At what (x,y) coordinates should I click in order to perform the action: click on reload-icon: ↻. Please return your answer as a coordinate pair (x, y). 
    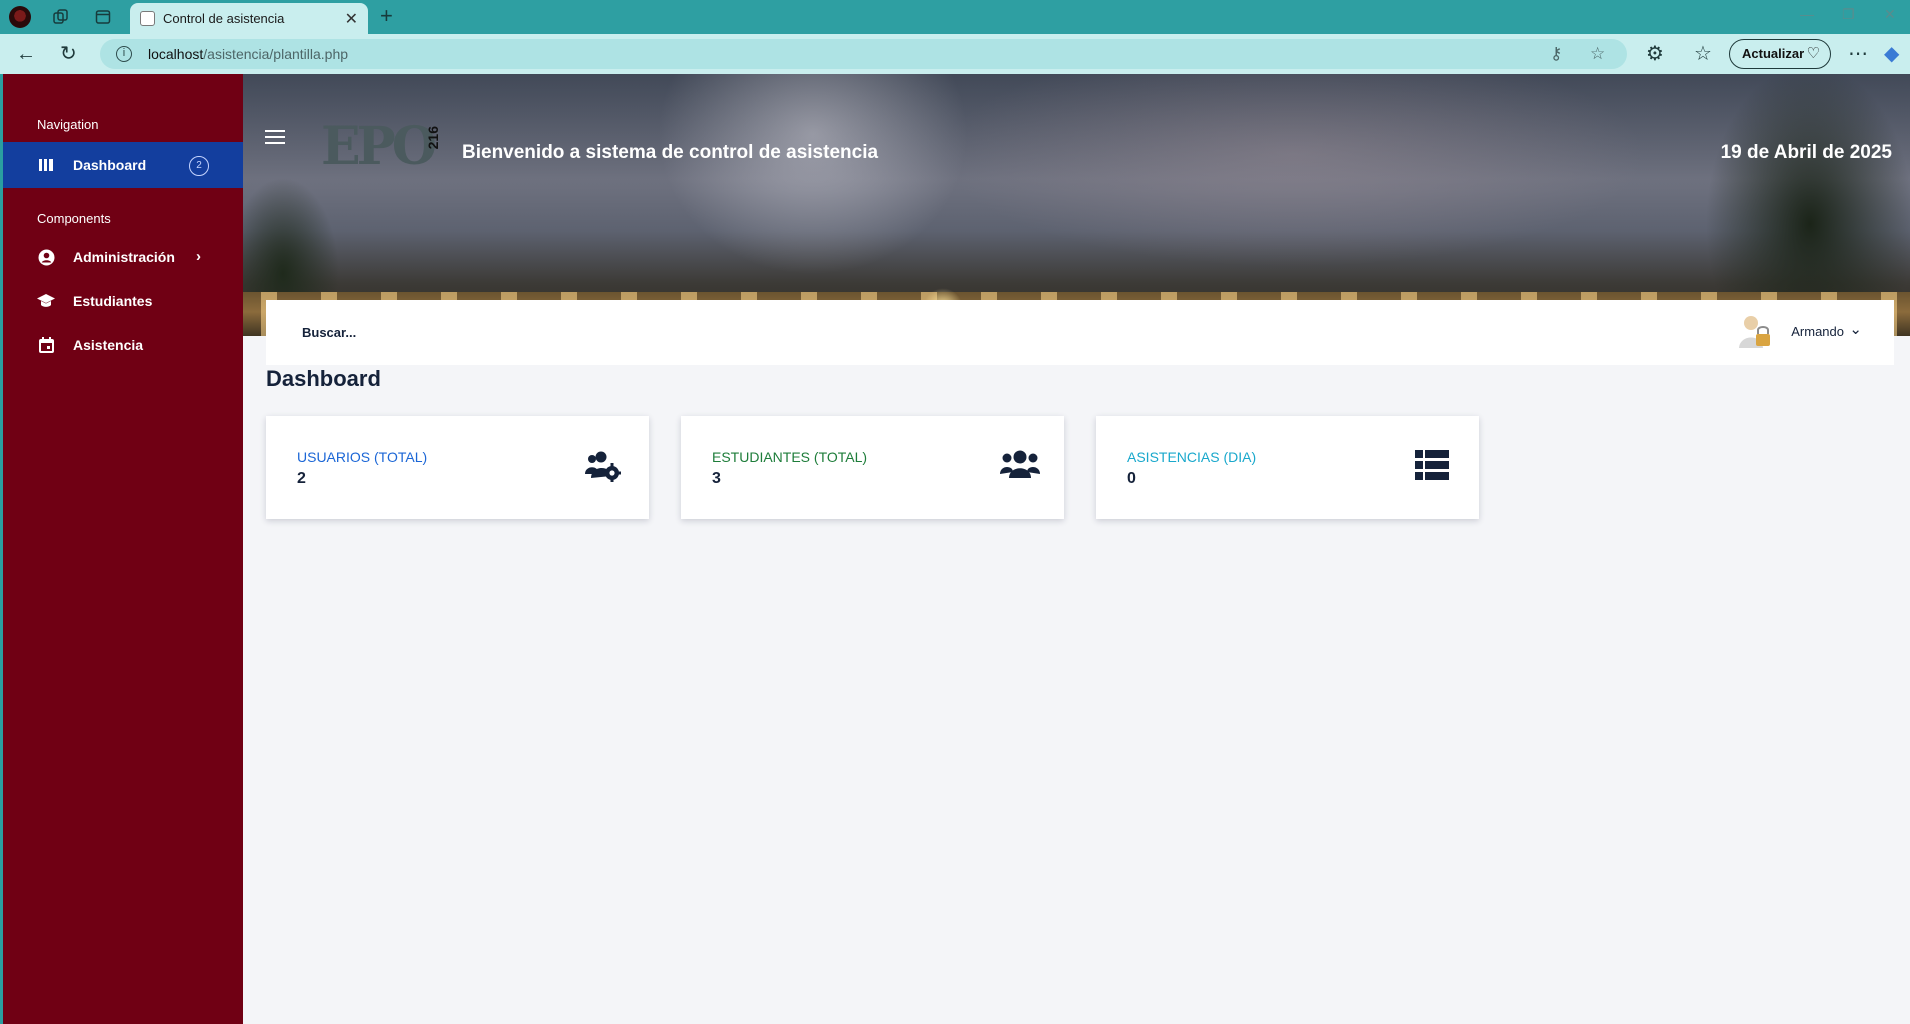
    Looking at the image, I should click on (68, 54).